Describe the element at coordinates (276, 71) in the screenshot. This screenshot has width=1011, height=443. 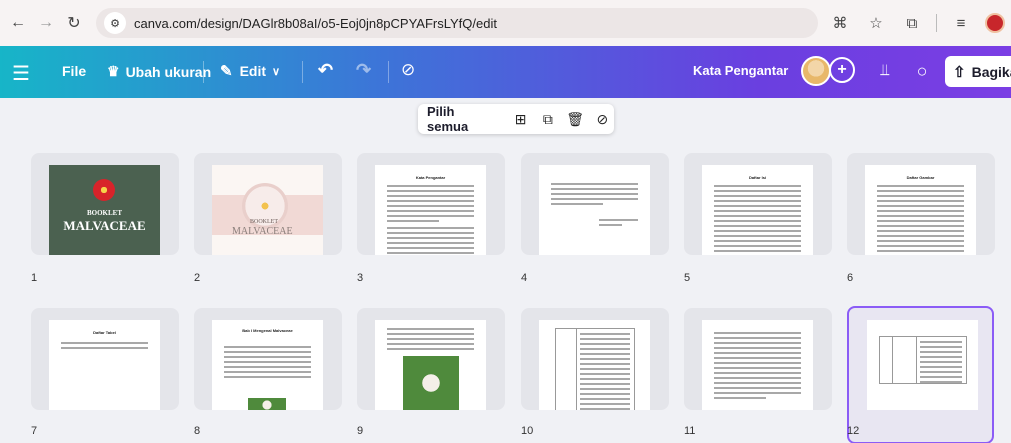
I see `chevron-down-icon: ∨` at that location.